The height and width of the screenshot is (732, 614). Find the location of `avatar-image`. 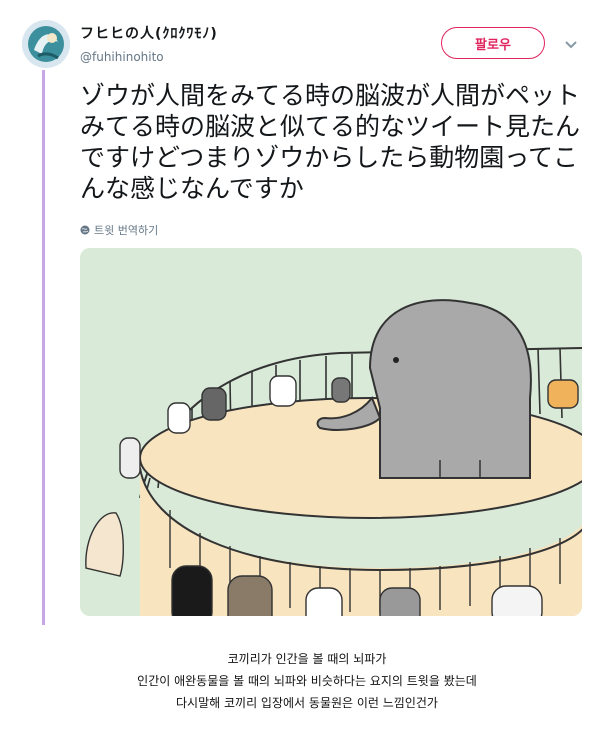

avatar-image is located at coordinates (46, 44).